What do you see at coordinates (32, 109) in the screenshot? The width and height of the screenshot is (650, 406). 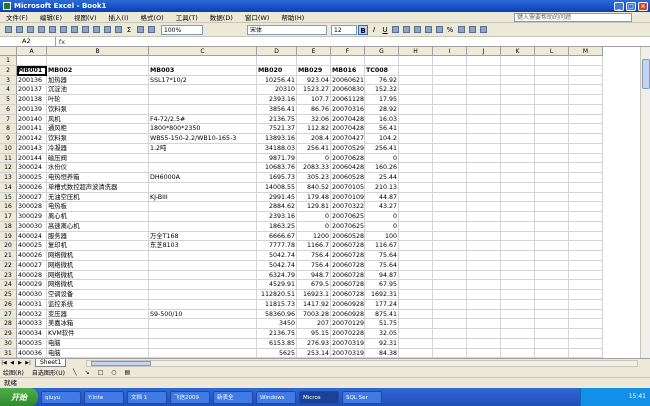 I see `cell-a: 200139` at bounding box center [32, 109].